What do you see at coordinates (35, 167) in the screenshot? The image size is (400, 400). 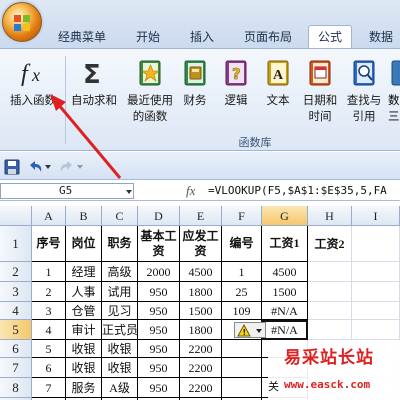 I see `undo-icon` at bounding box center [35, 167].